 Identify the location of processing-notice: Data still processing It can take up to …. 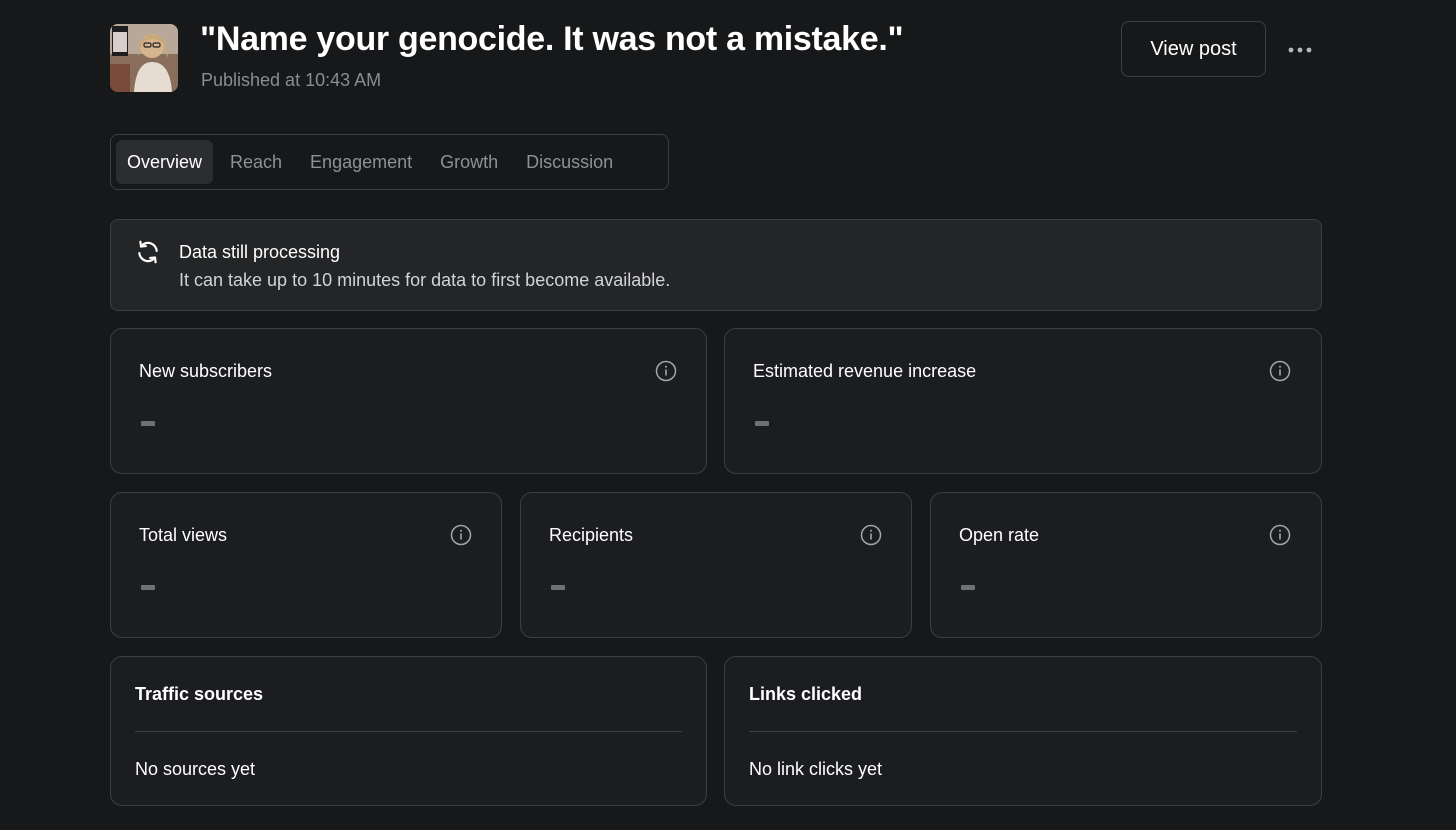
(716, 265).